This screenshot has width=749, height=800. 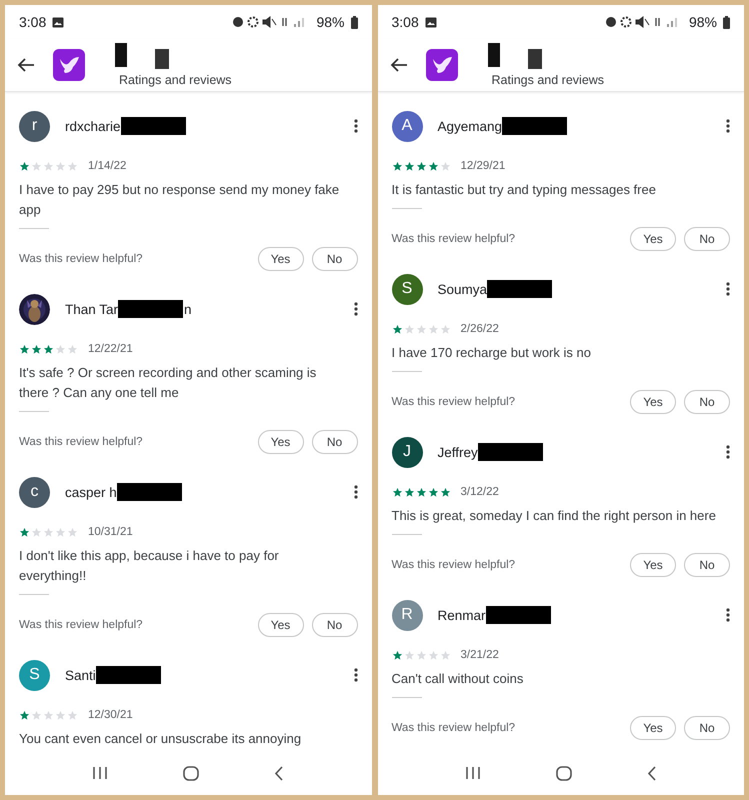 What do you see at coordinates (479, 492) in the screenshot?
I see `review-date: 3/12/22` at bounding box center [479, 492].